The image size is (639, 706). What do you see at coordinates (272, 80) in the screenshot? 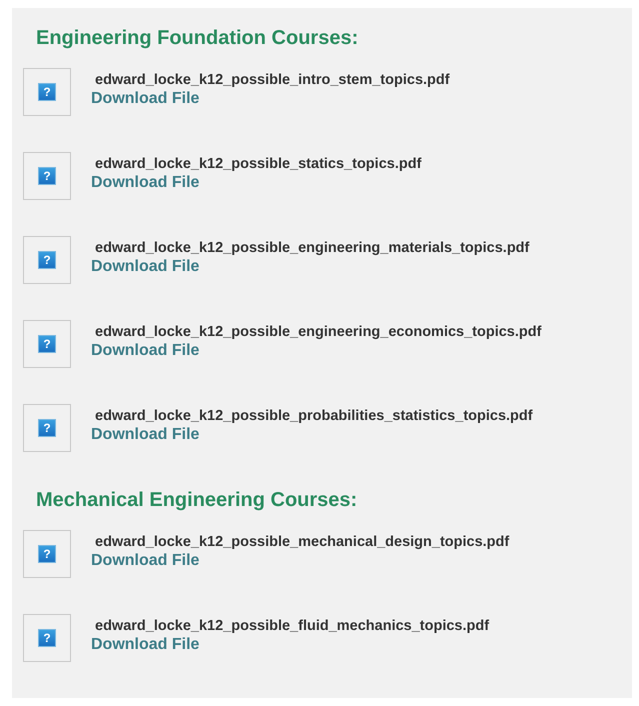
I see `file-name: edward_locke_k12_possible_intro_stem_topics.pdf` at bounding box center [272, 80].